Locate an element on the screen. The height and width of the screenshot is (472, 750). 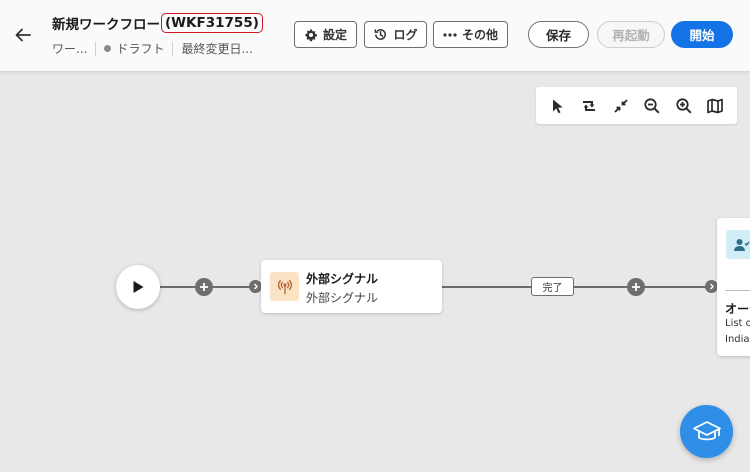
back-button is located at coordinates (23, 35).